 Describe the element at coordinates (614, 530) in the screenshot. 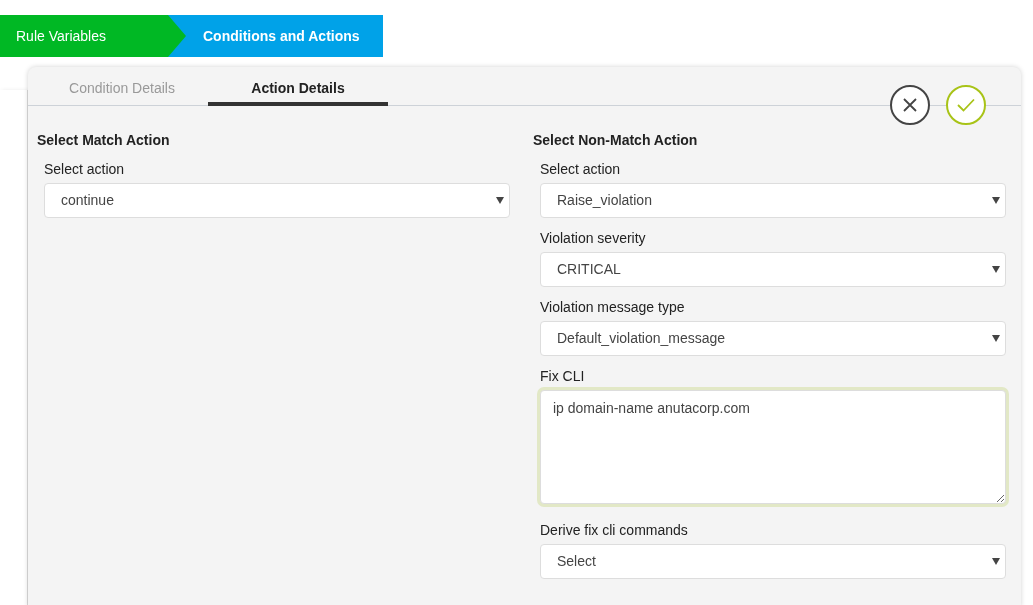

I see `field-label: Derive fix cli commands` at that location.